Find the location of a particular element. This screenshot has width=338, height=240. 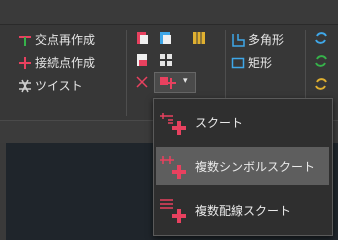

menu-item-multi-wire-skoot: 複数配線スクート is located at coordinates (242, 210).